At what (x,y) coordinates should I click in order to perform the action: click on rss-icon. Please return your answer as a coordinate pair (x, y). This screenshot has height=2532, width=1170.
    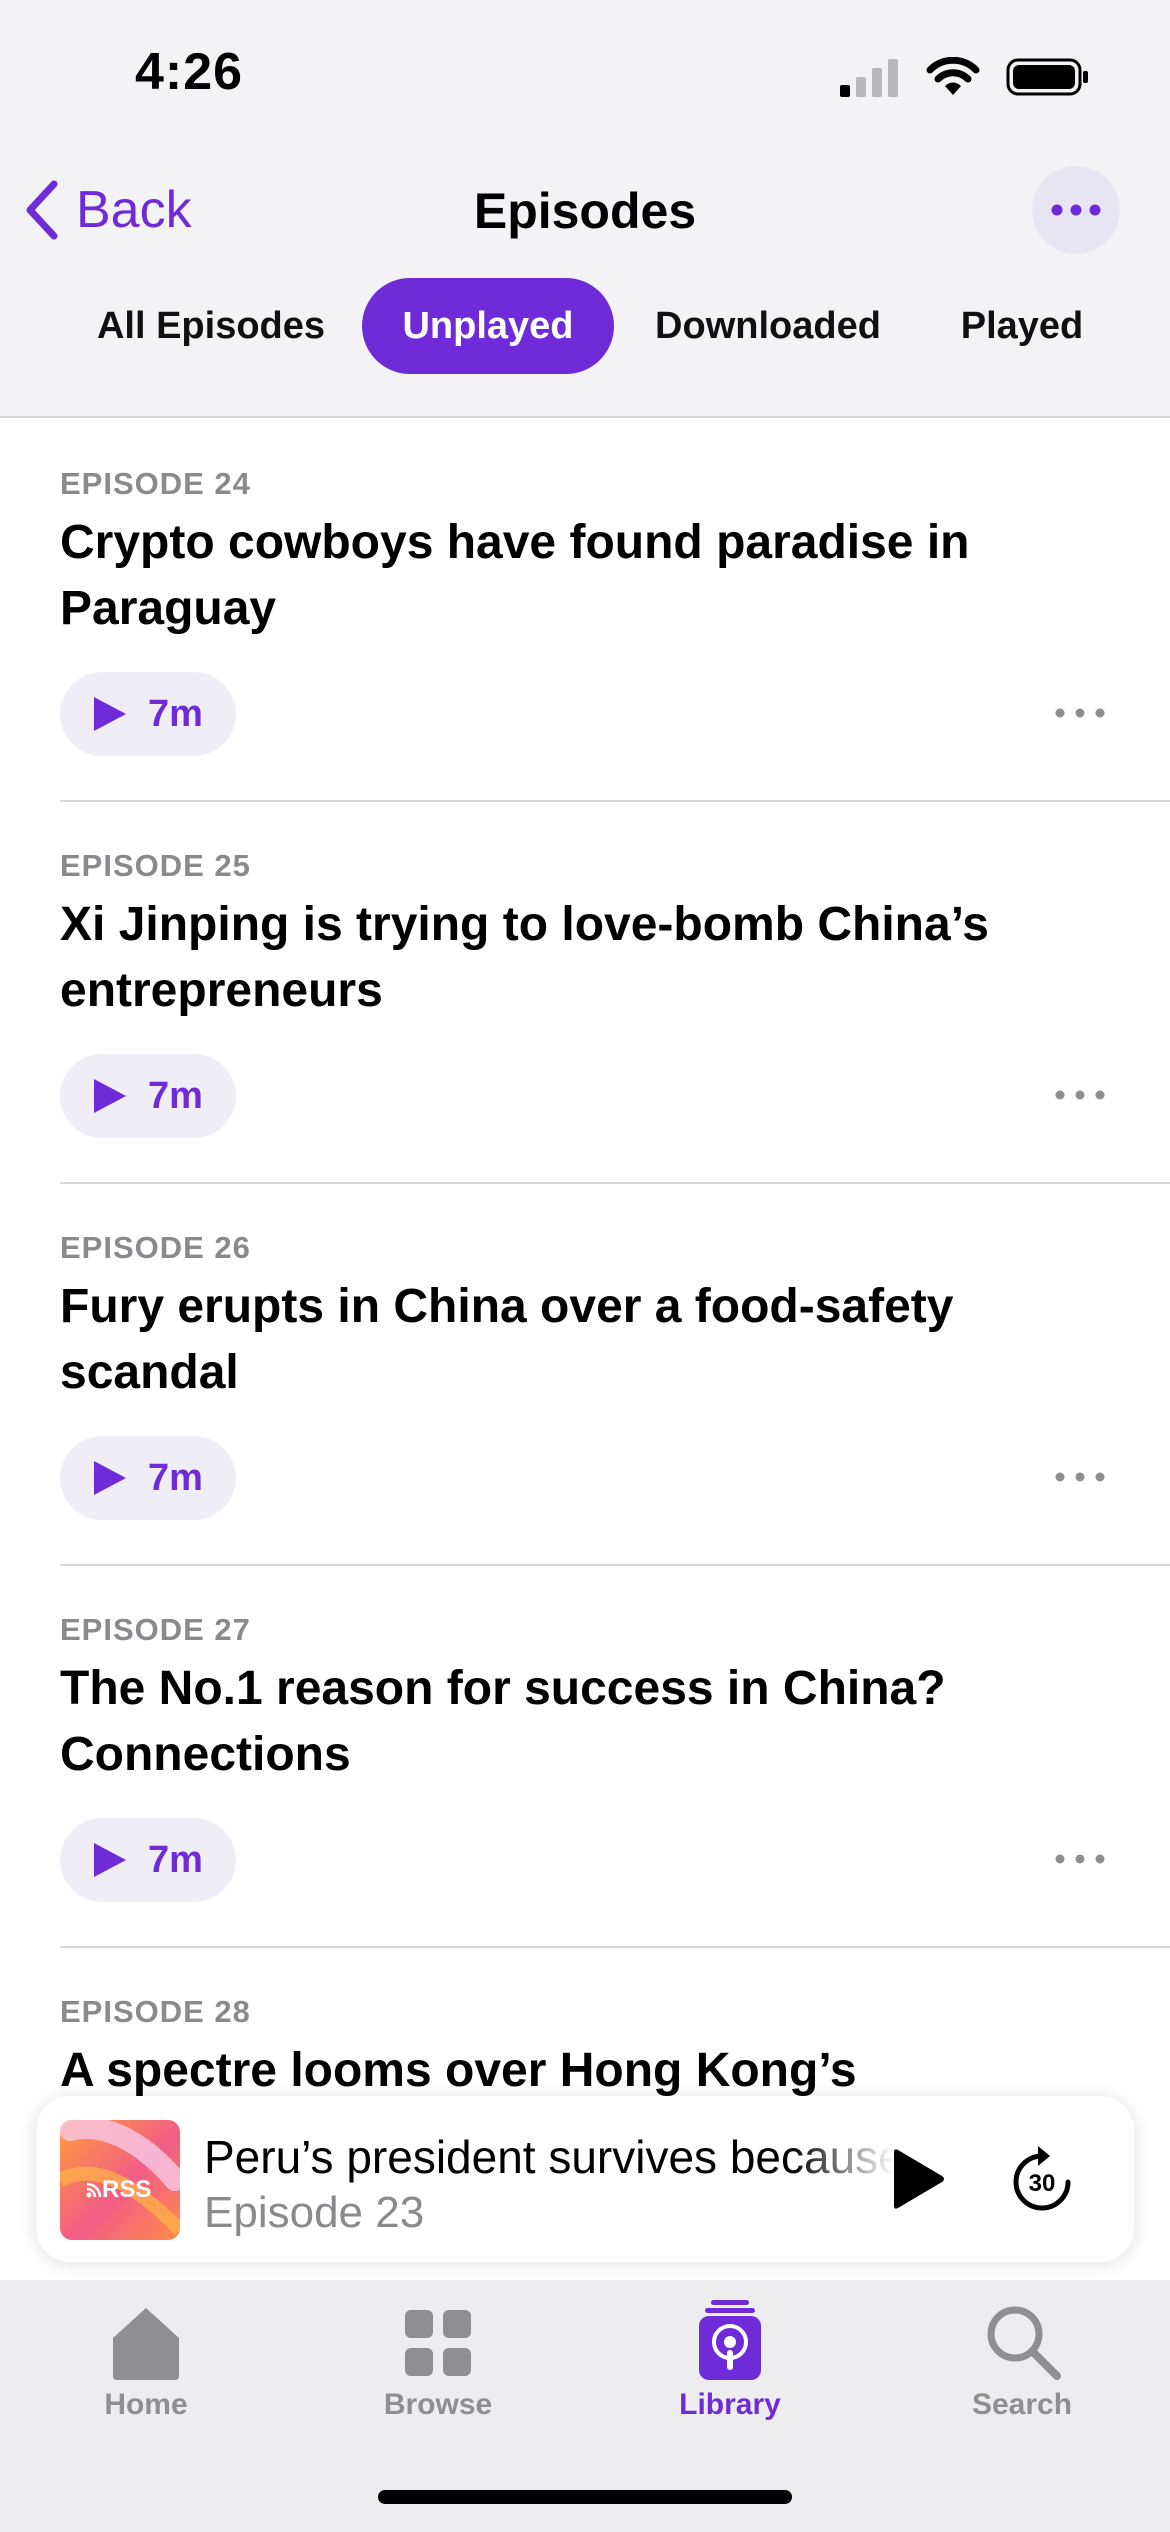
    Looking at the image, I should click on (94, 2190).